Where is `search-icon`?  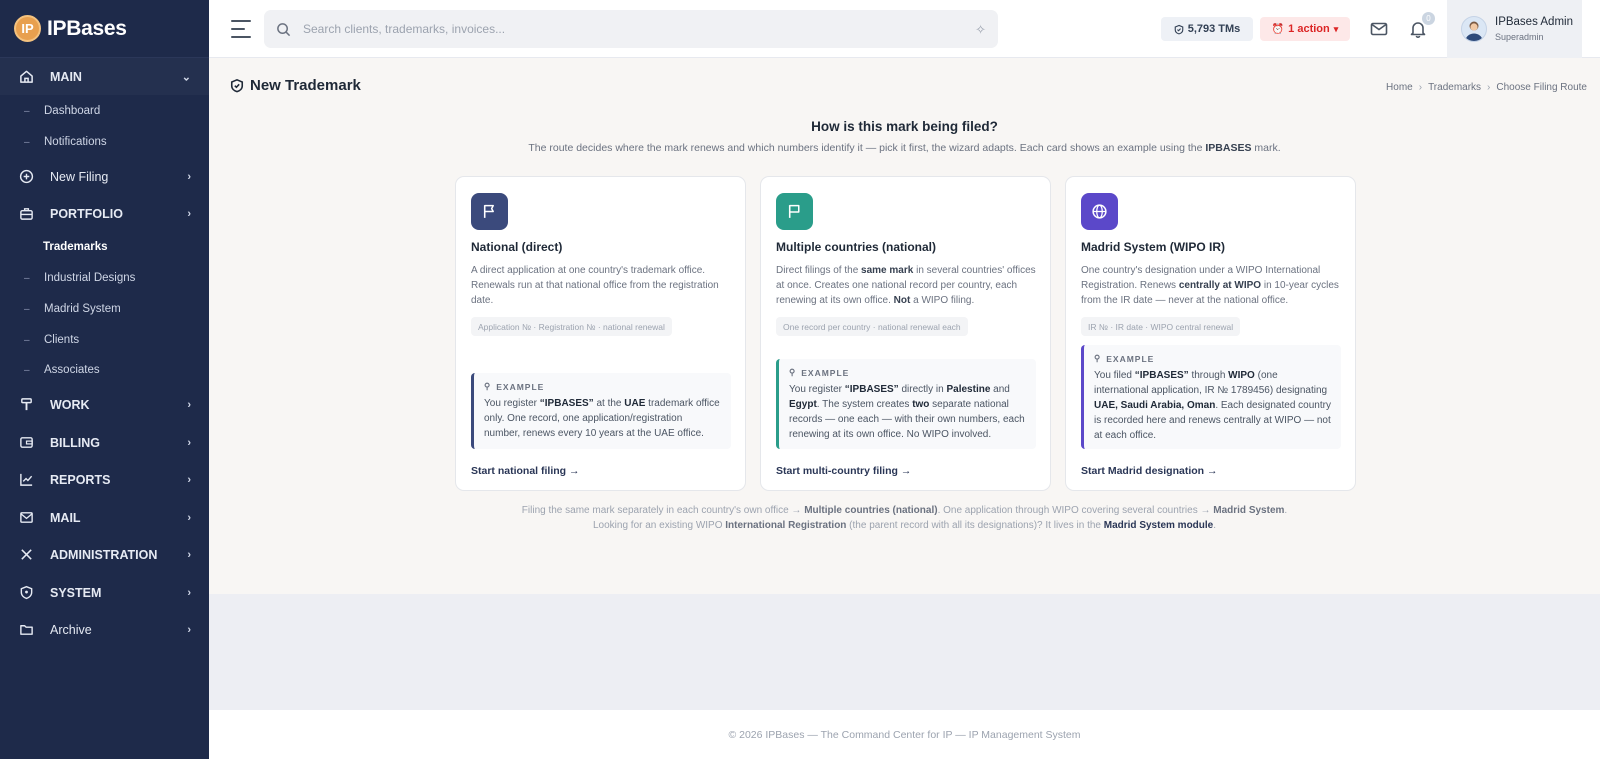
search-icon is located at coordinates (284, 29).